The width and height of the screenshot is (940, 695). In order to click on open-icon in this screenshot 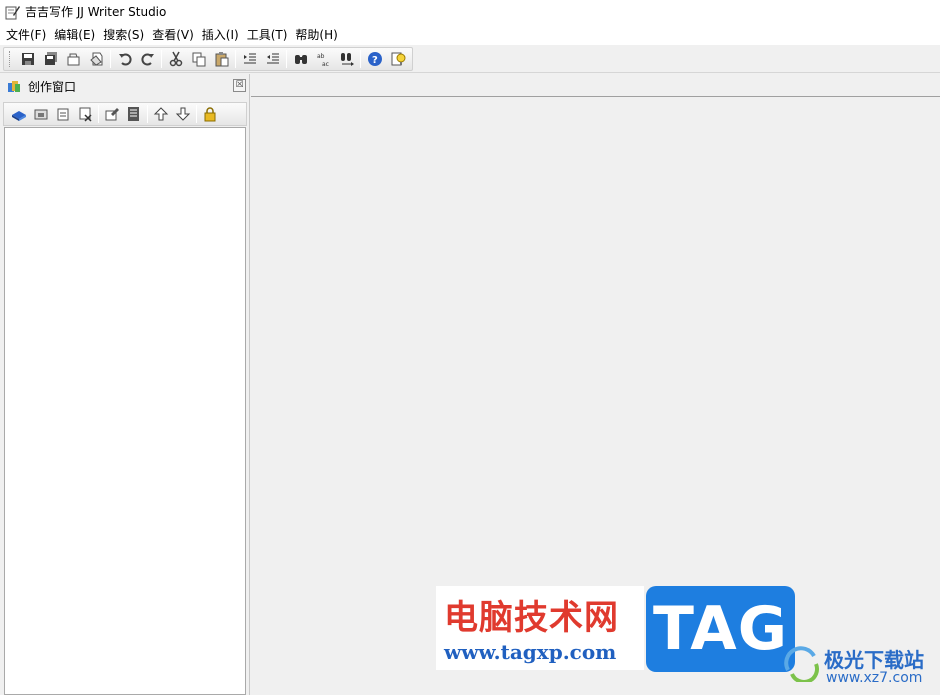, I will do `click(73, 59)`.